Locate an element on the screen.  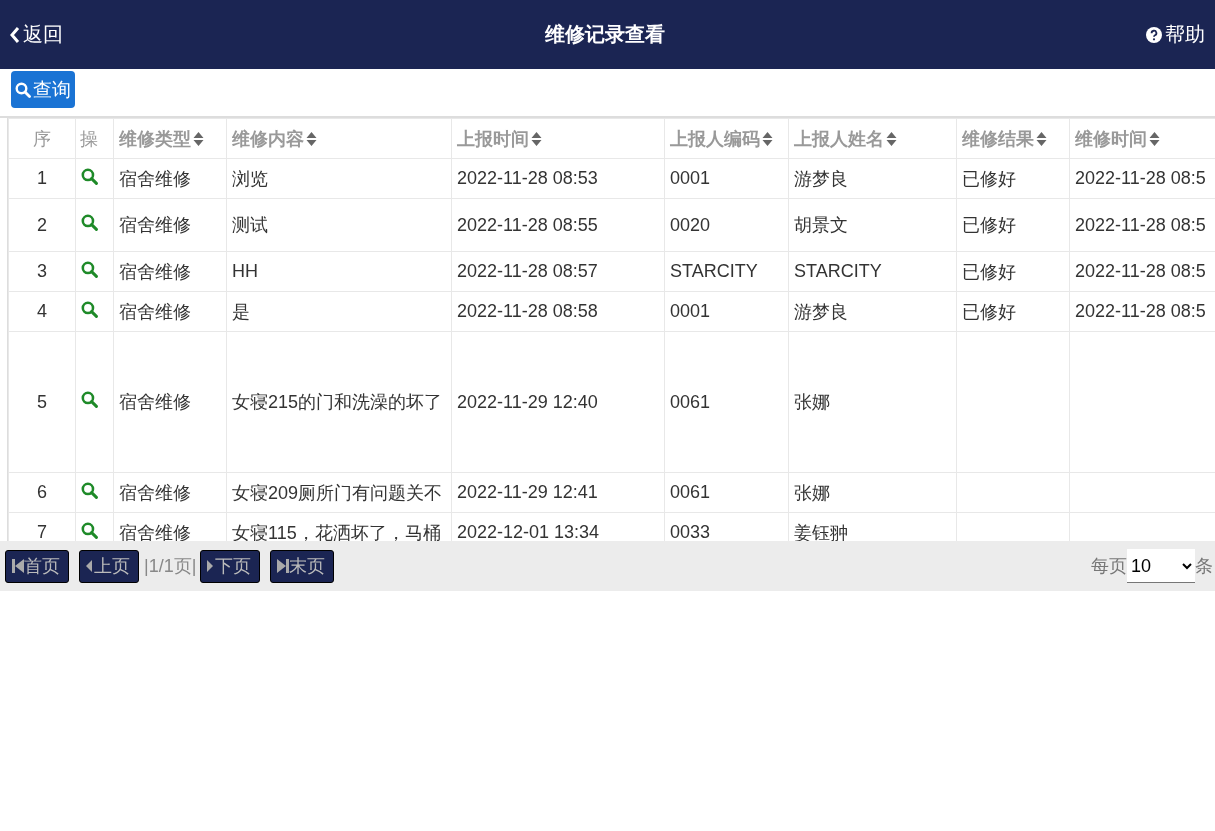
caret-right-icon is located at coordinates (210, 566).